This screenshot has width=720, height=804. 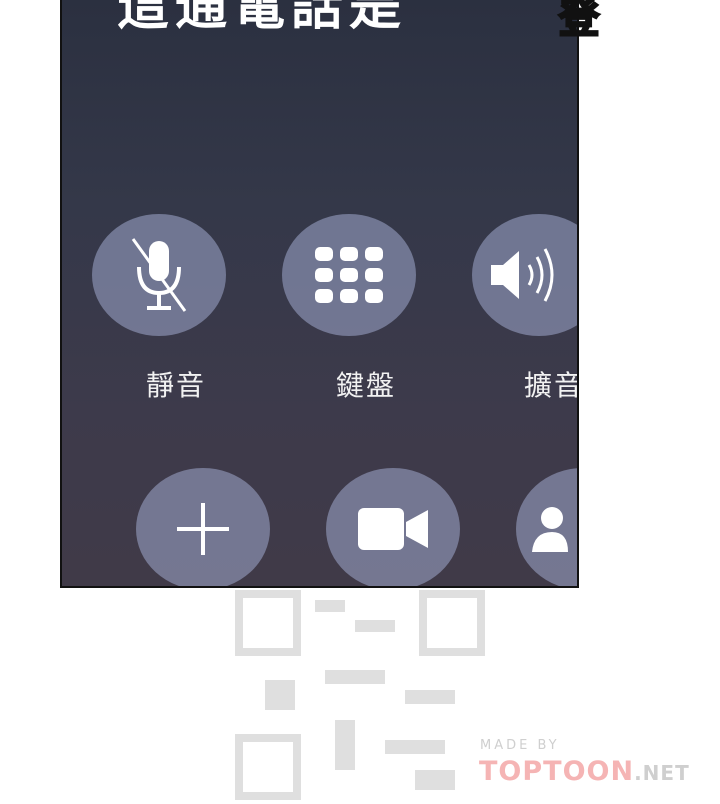 I want to click on speaker-button, so click(x=524, y=275).